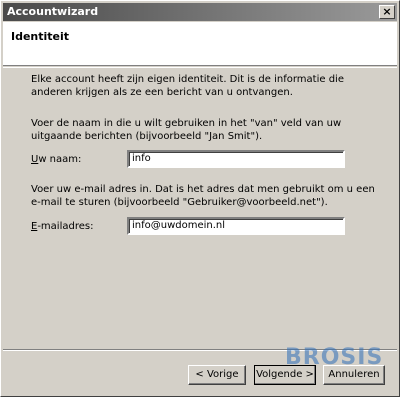 The width and height of the screenshot is (400, 397). I want to click on next-button-label: Volgende >, so click(285, 374).